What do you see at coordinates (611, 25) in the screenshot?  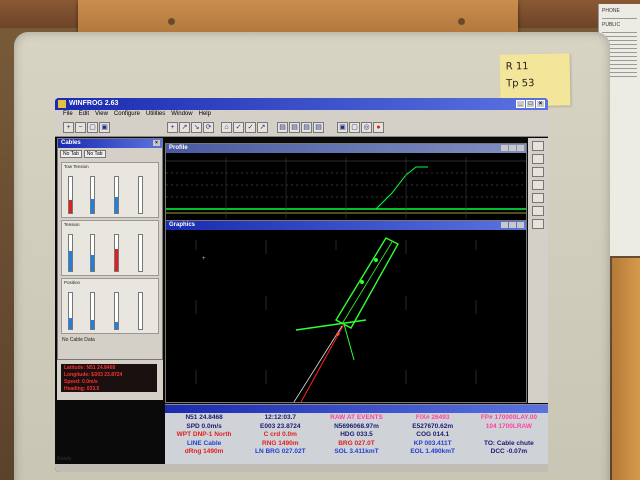 I see `phone-card-subtitle: PUBLIC` at bounding box center [611, 25].